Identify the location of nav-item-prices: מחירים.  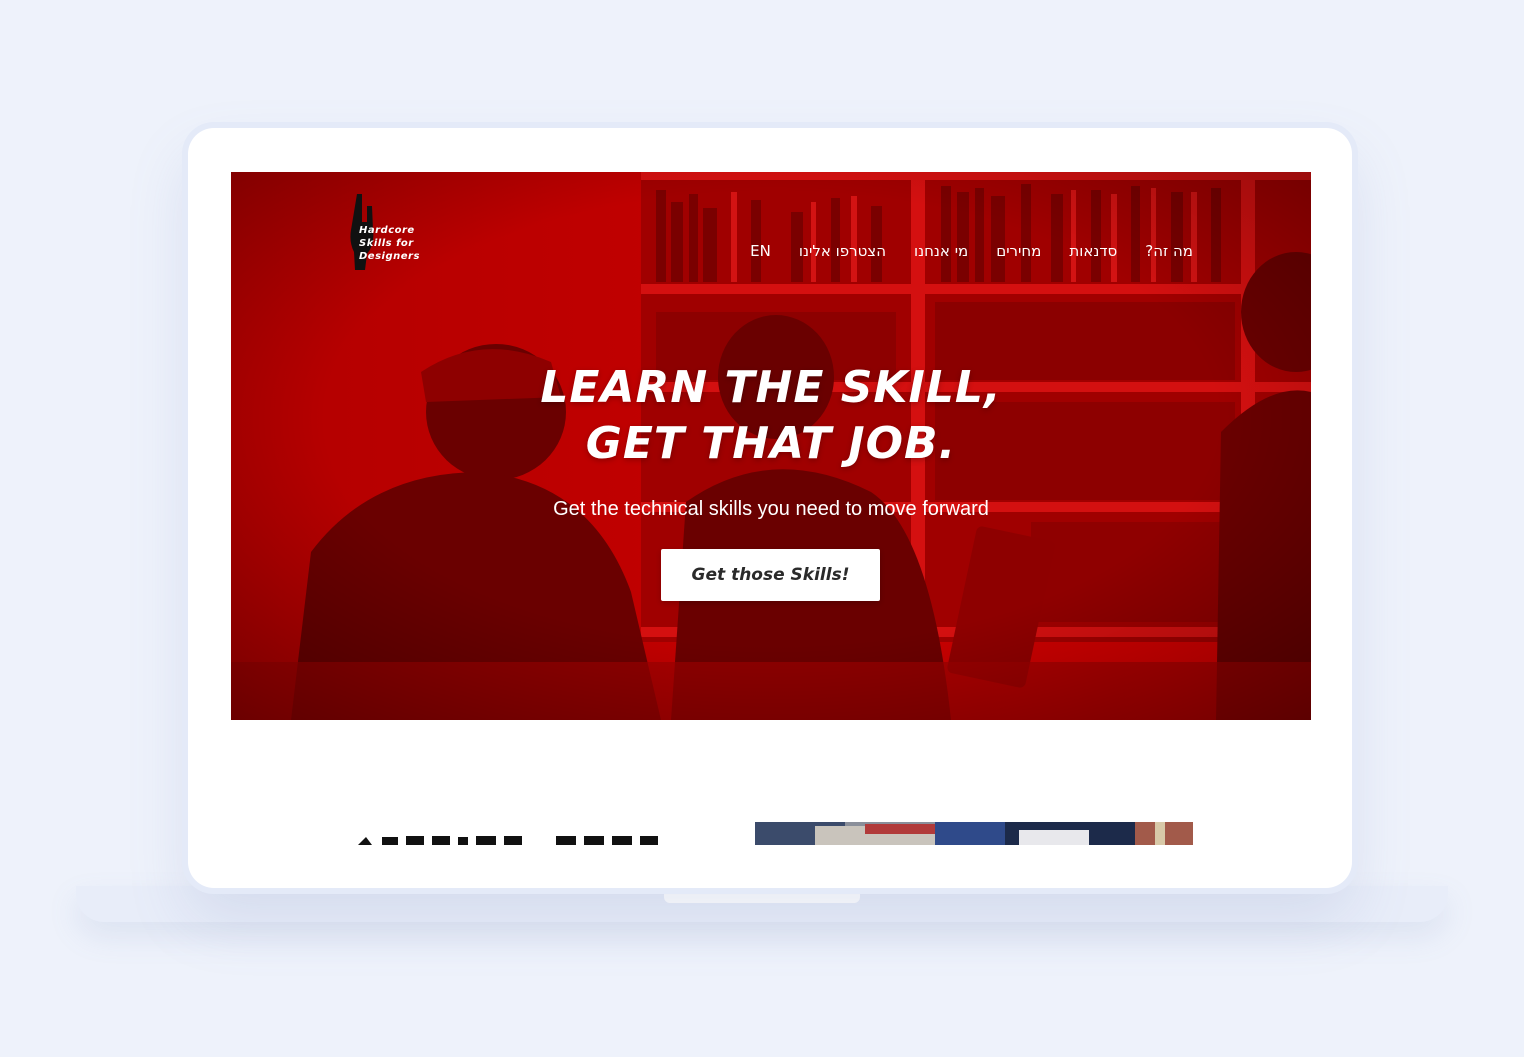
(1018, 251).